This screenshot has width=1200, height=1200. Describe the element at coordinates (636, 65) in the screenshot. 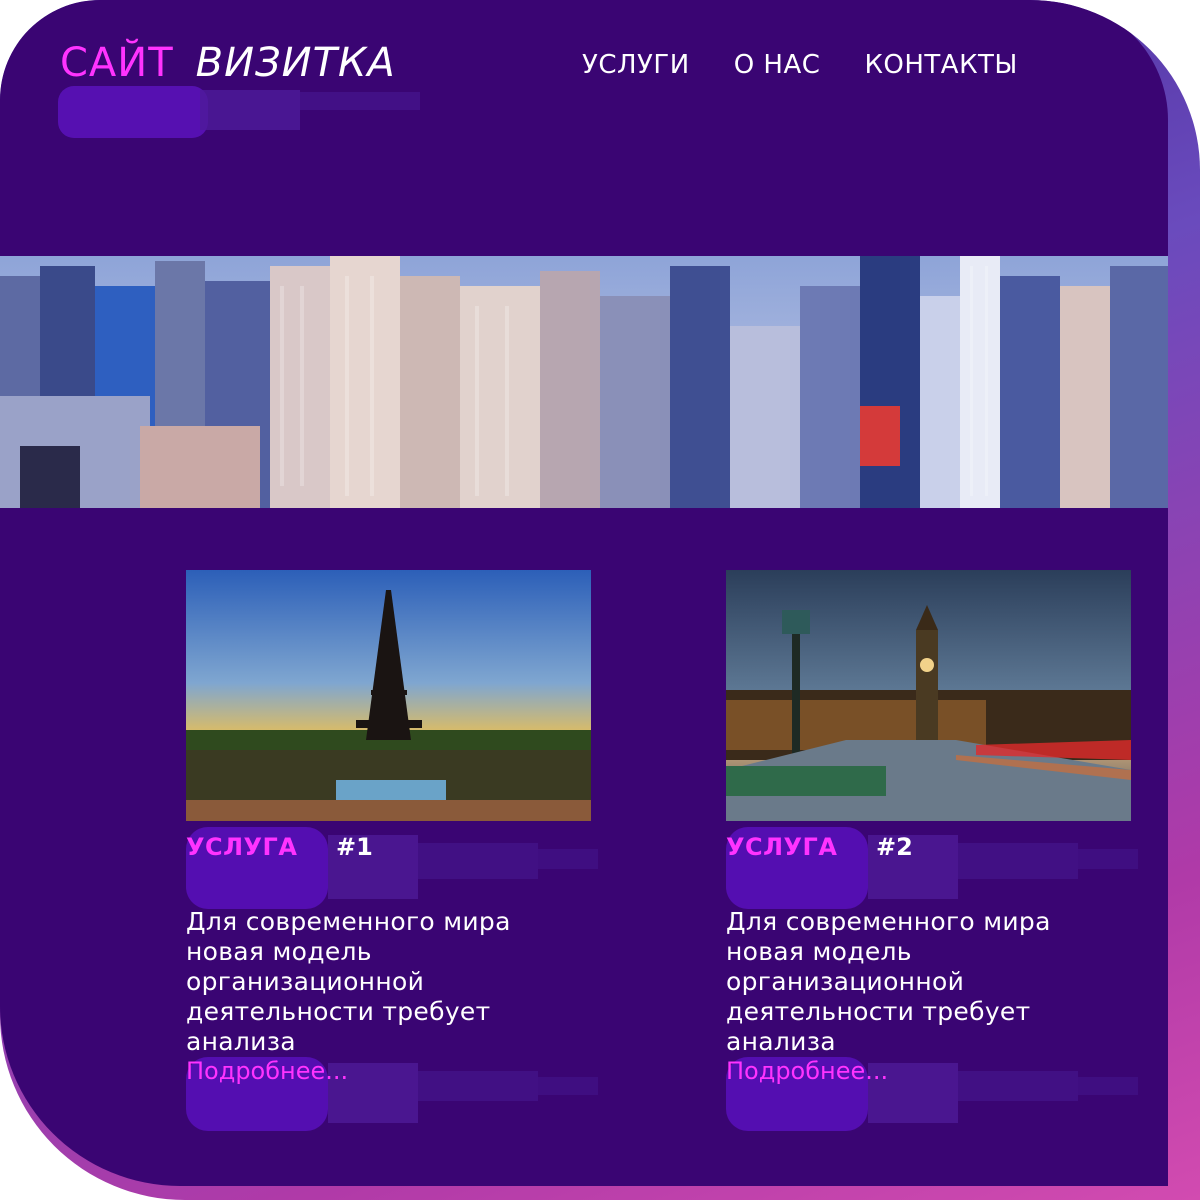

I see `nav-link-services: УСЛУГИ` at that location.